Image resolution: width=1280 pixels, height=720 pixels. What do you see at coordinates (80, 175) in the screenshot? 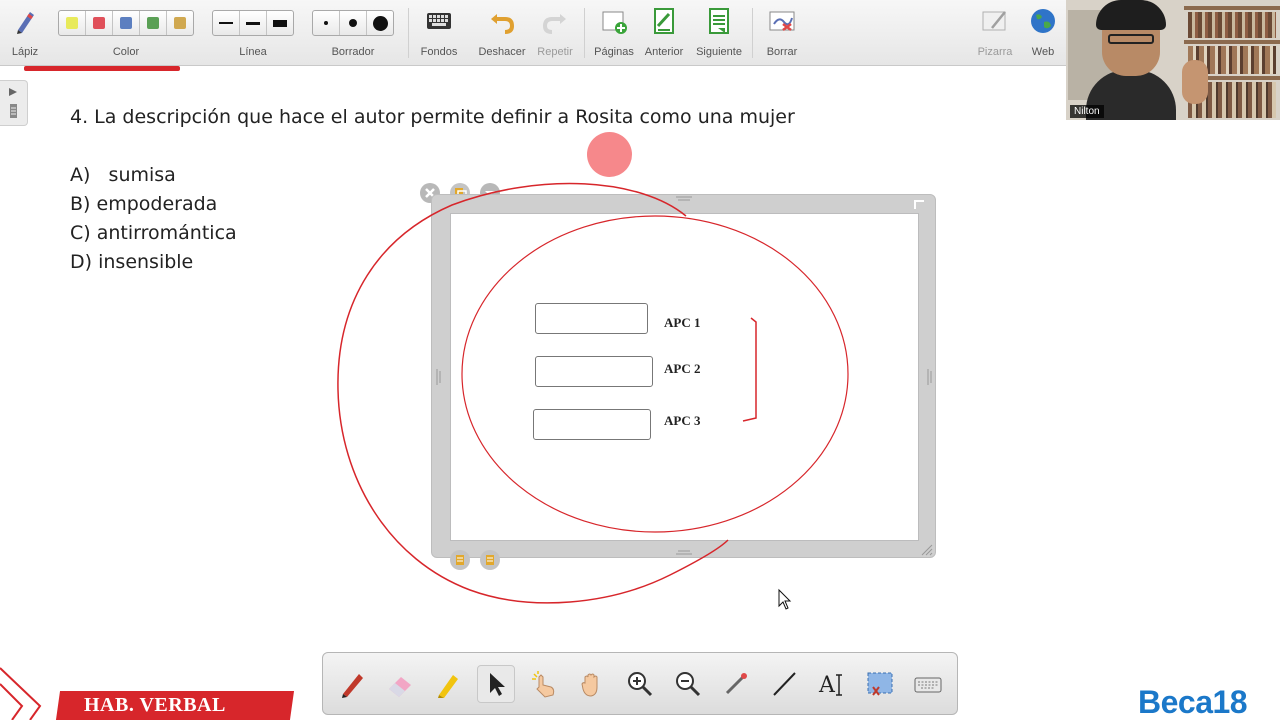
I see `option-letter: A)` at bounding box center [80, 175].